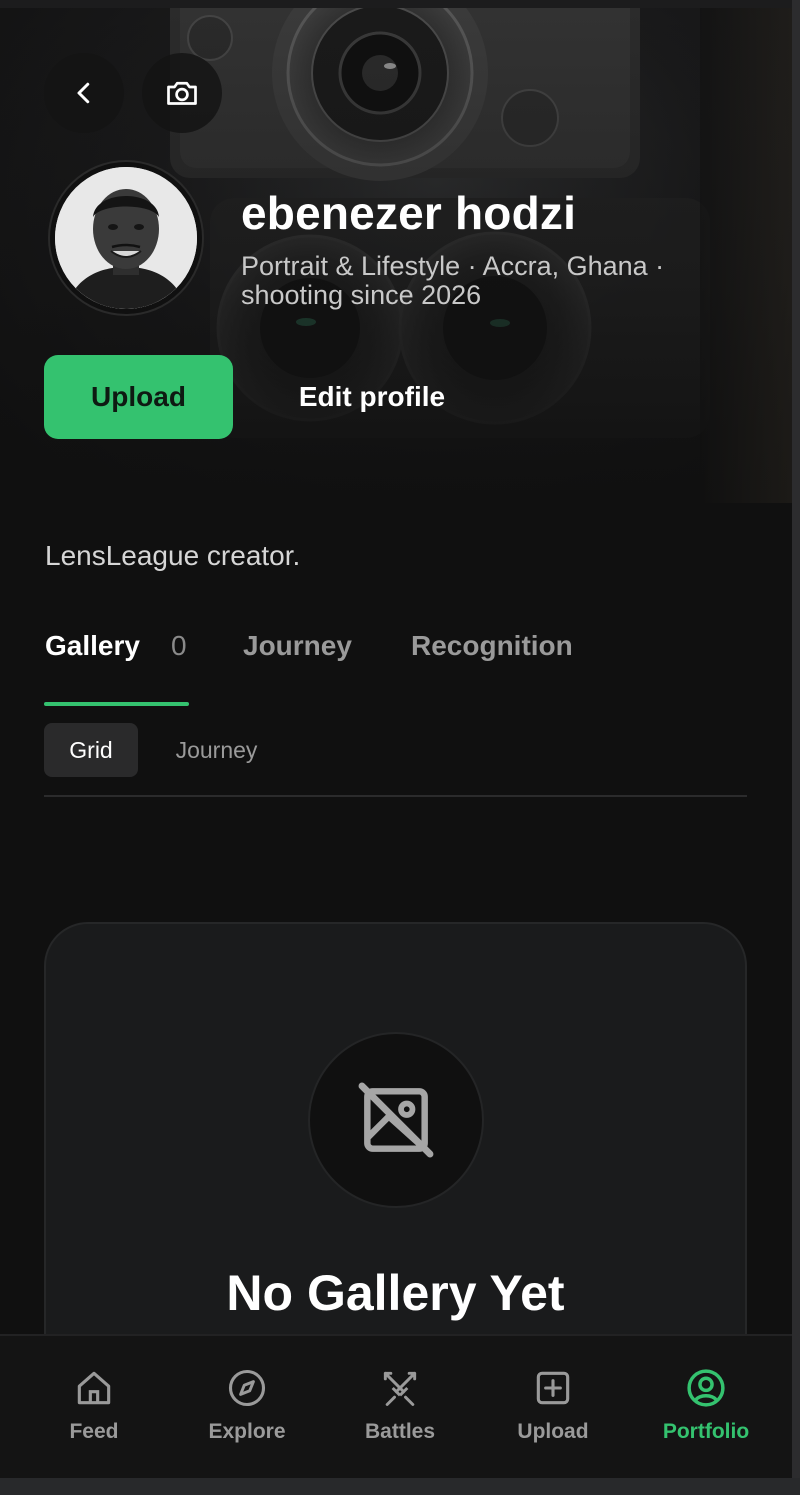 Image resolution: width=800 pixels, height=1495 pixels. Describe the element at coordinates (395, 796) in the screenshot. I see `section-divider` at that location.